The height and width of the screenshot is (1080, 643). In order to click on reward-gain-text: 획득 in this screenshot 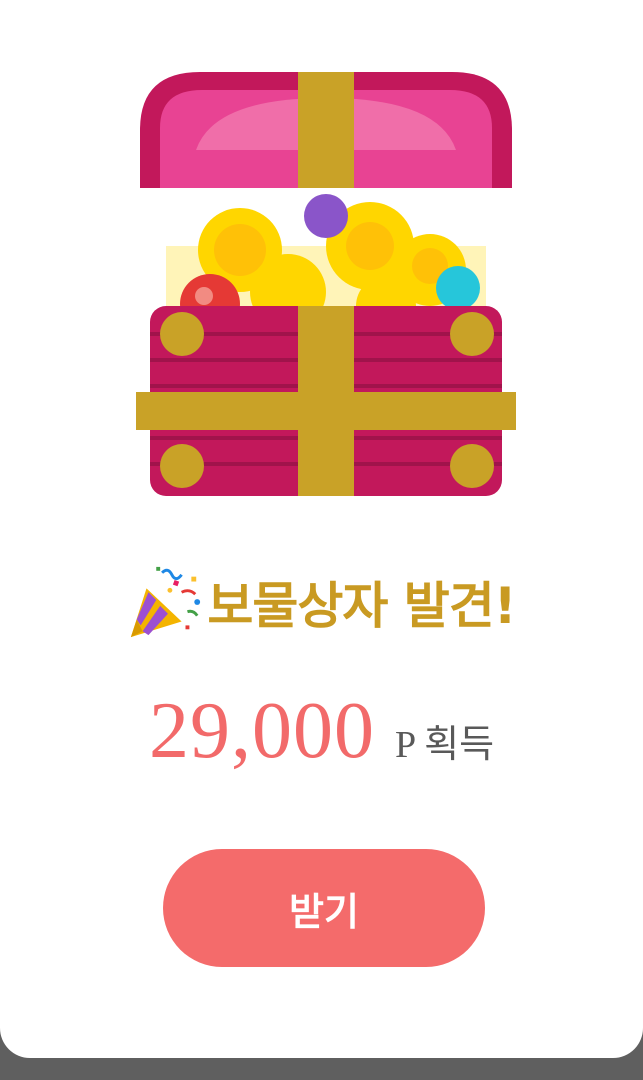, I will do `click(459, 744)`.